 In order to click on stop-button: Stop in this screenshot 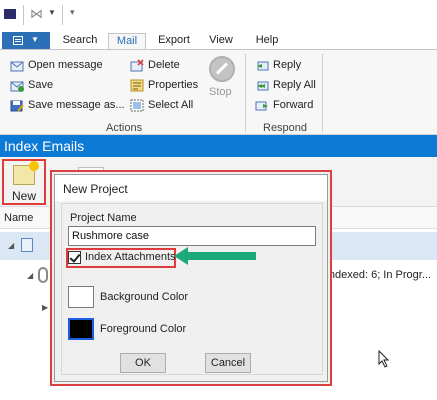, I will do `click(221, 80)`.